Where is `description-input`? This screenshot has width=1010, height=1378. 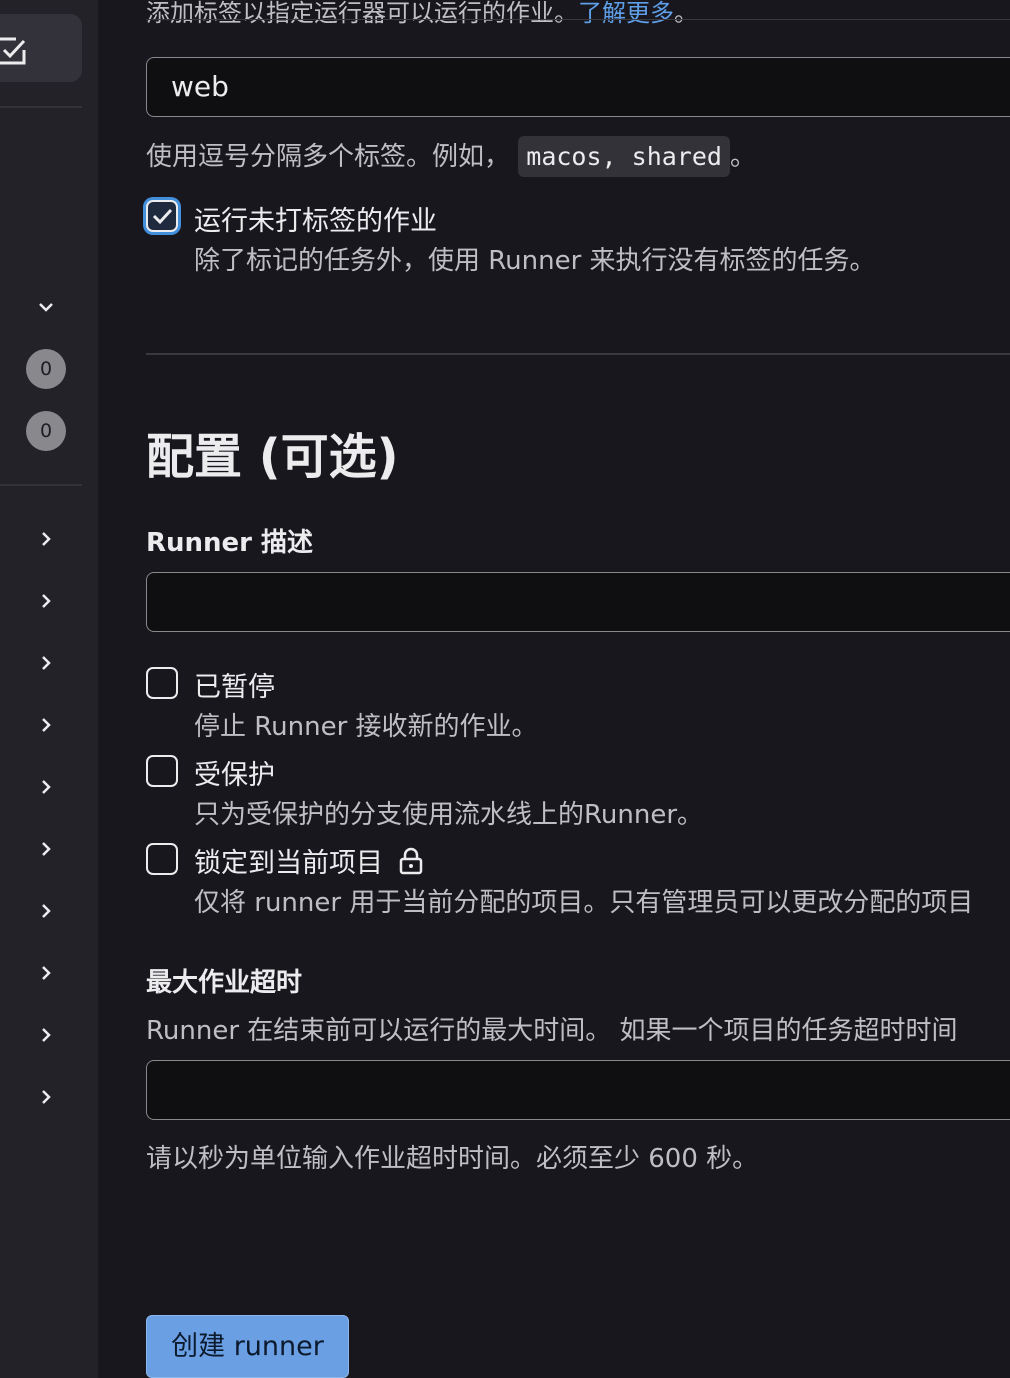 description-input is located at coordinates (578, 602).